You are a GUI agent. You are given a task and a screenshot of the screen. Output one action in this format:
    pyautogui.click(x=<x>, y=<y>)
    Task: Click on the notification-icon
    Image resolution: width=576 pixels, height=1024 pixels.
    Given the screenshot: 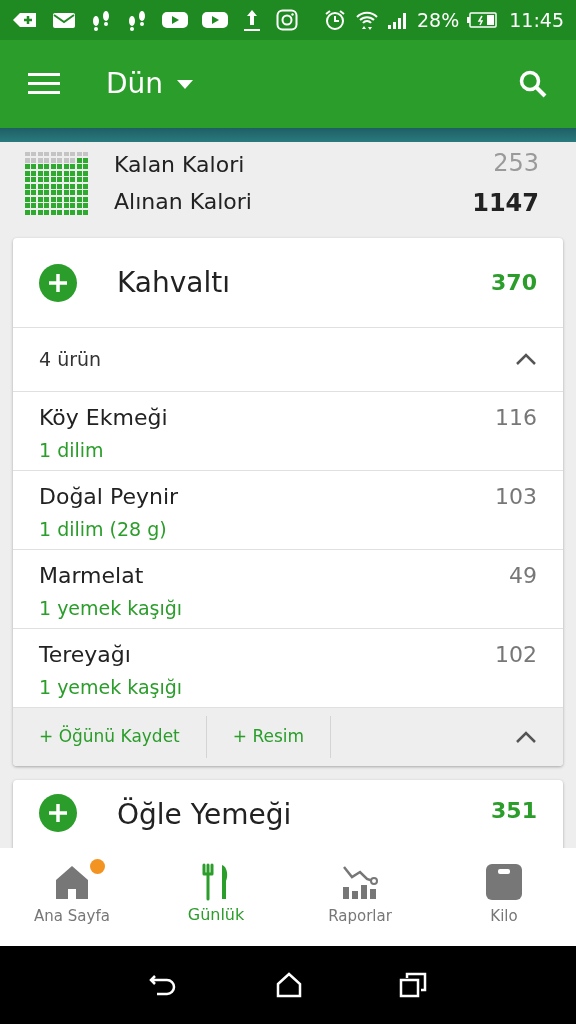 What is the action you would take?
    pyautogui.click(x=25, y=20)
    